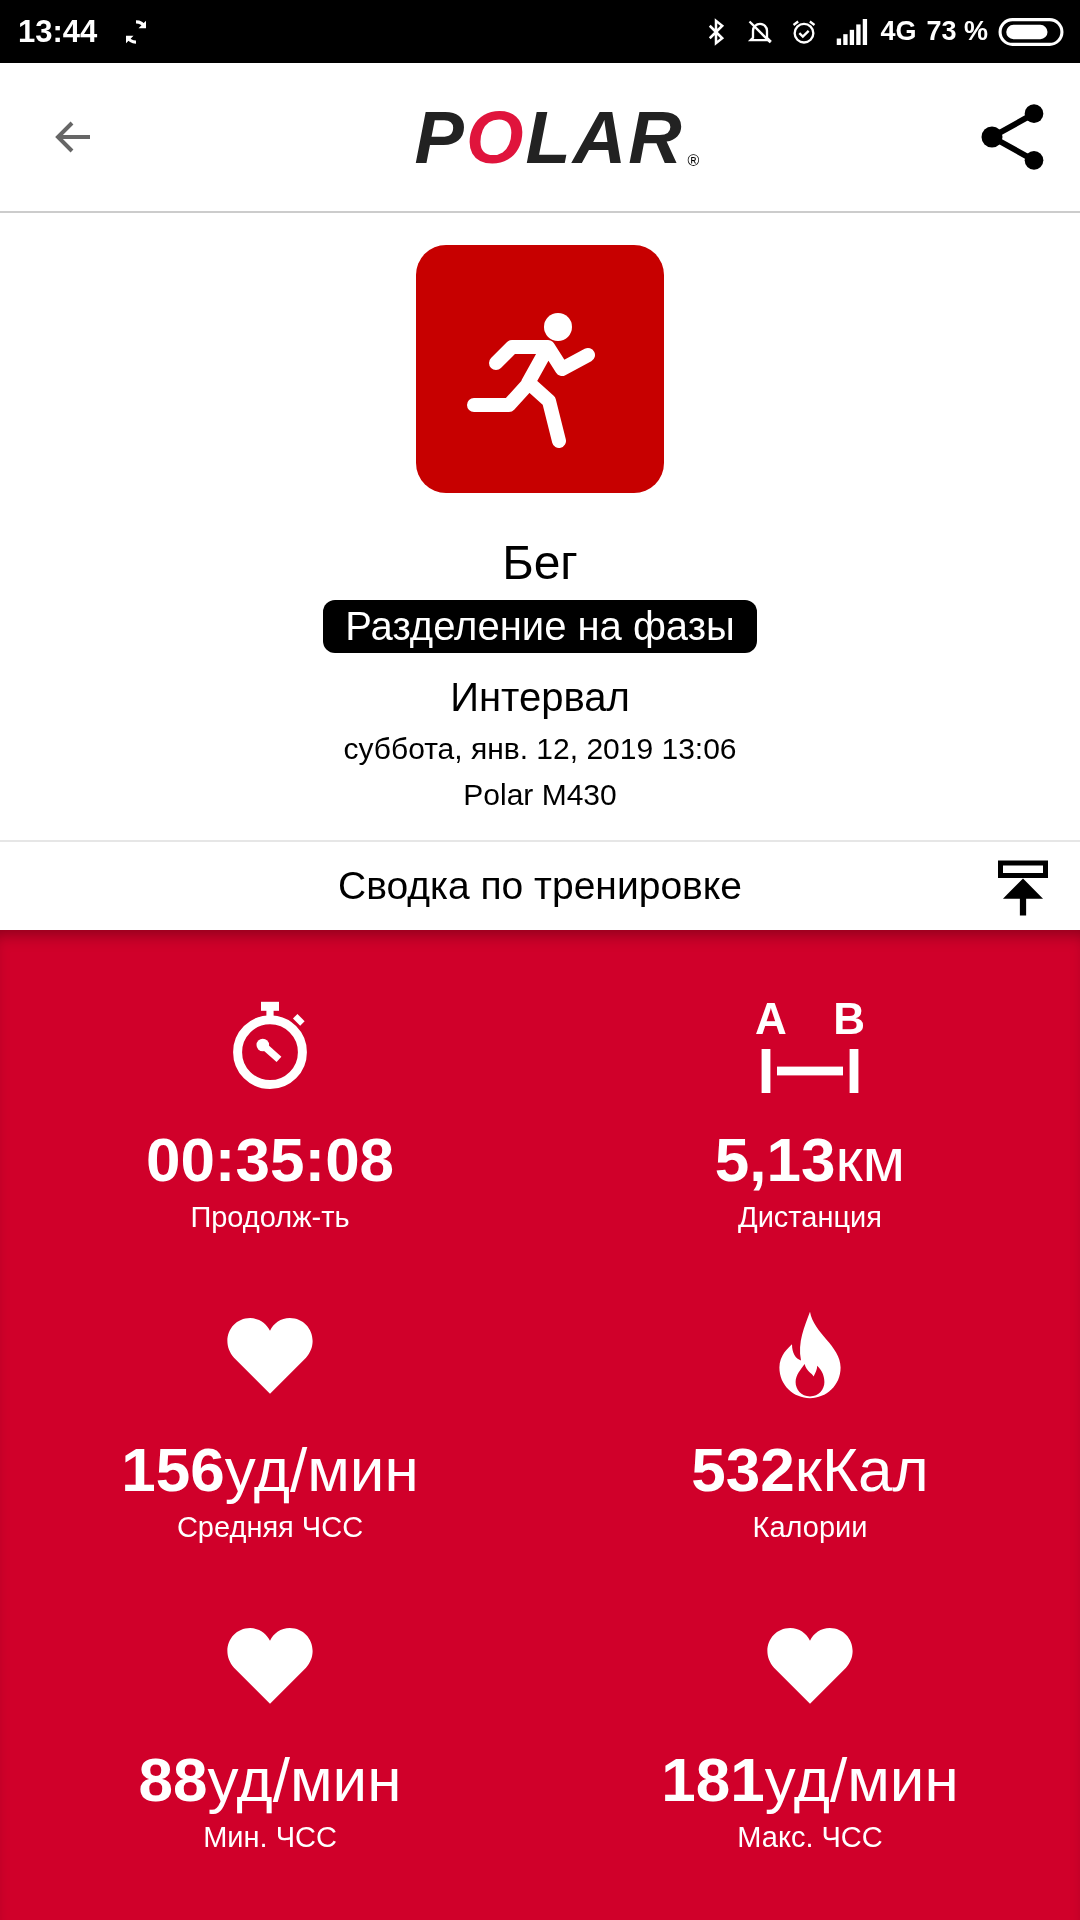 The image size is (1080, 1920). I want to click on stat-label: Калории, so click(810, 1527).